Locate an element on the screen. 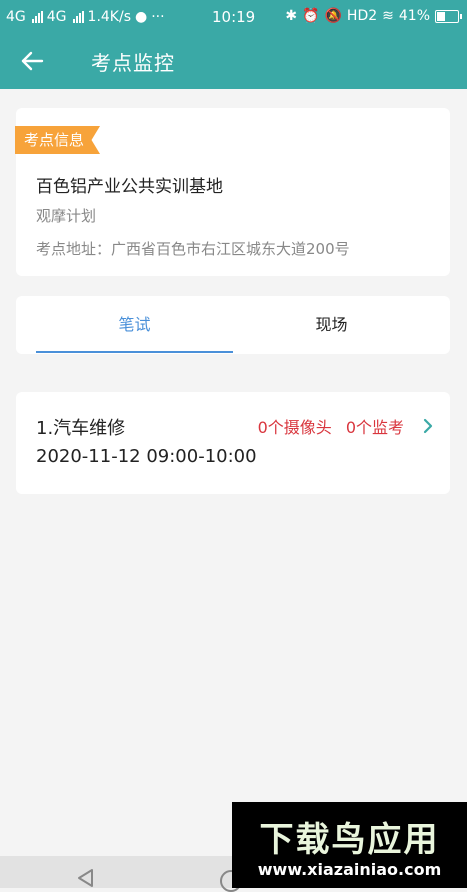  bluetooth-icon: ✱ is located at coordinates (291, 16).